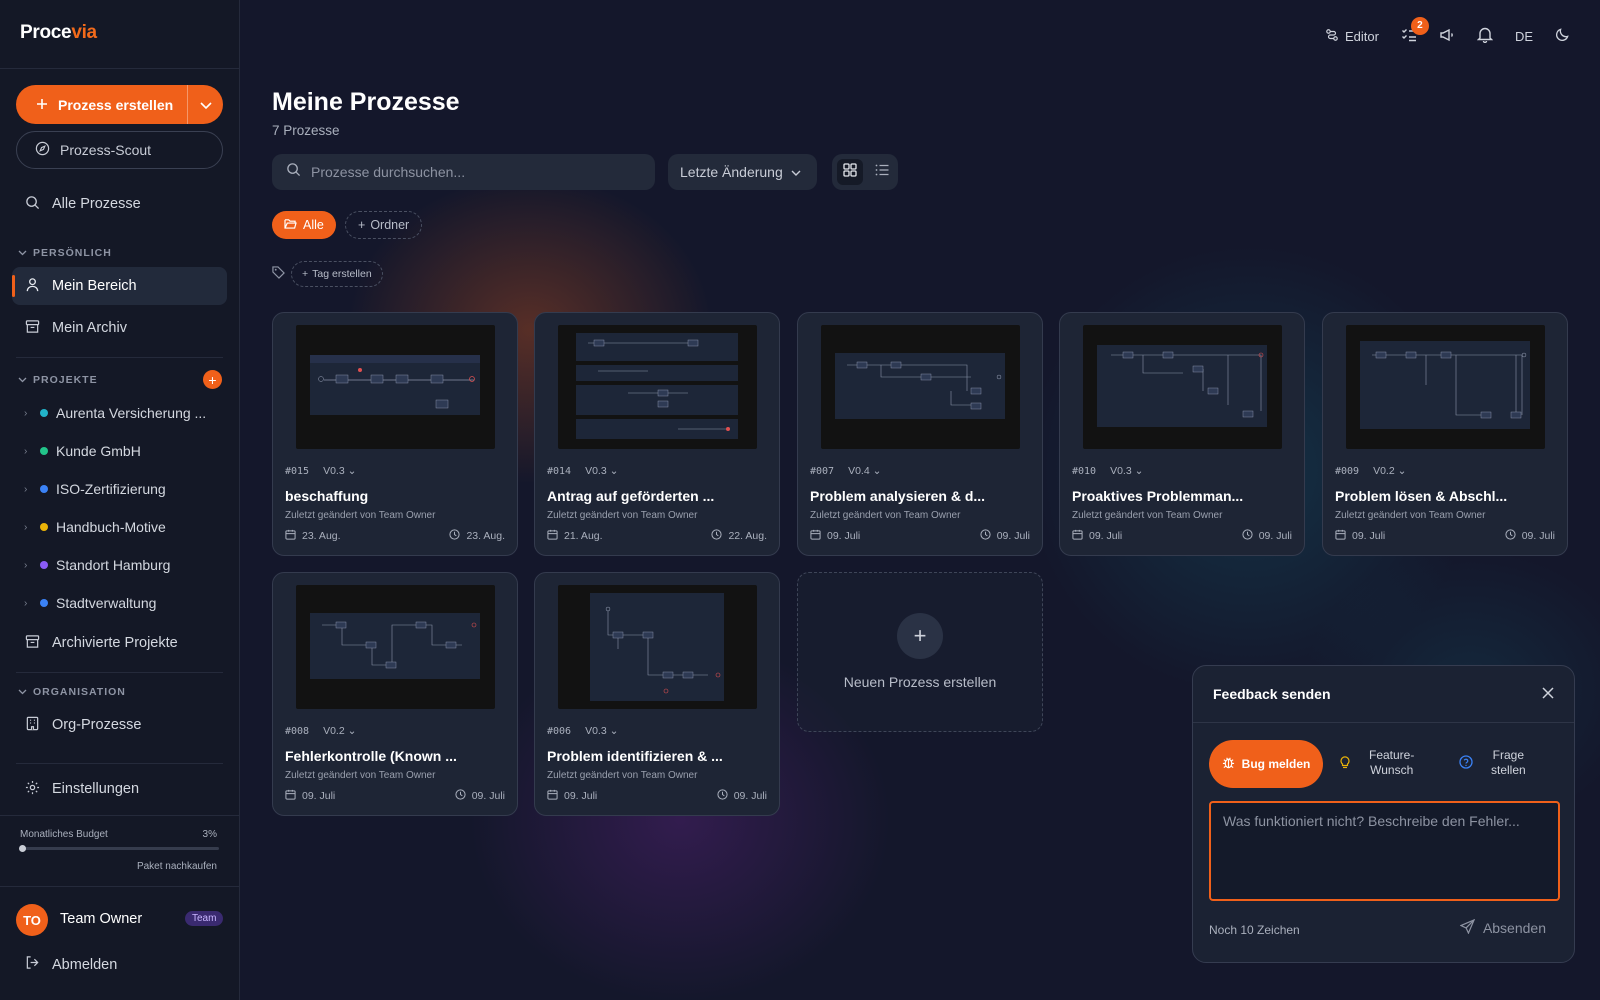 This screenshot has height=1000, width=1600. What do you see at coordinates (796, 172) in the screenshot?
I see `chevron-down-icon` at bounding box center [796, 172].